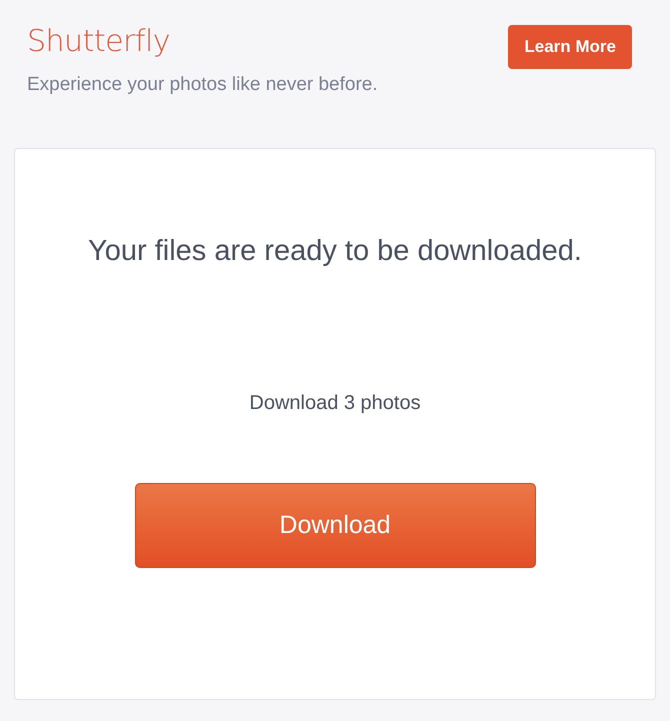 This screenshot has height=721, width=670. Describe the element at coordinates (335, 251) in the screenshot. I see `ready-heading: Your files are ready to be downloaded.` at that location.